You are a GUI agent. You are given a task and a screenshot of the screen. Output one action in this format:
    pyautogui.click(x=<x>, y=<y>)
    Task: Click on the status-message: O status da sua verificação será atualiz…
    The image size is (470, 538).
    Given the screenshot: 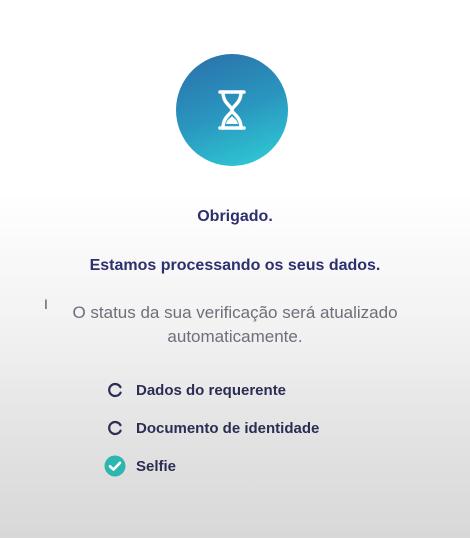 What is the action you would take?
    pyautogui.click(x=235, y=325)
    